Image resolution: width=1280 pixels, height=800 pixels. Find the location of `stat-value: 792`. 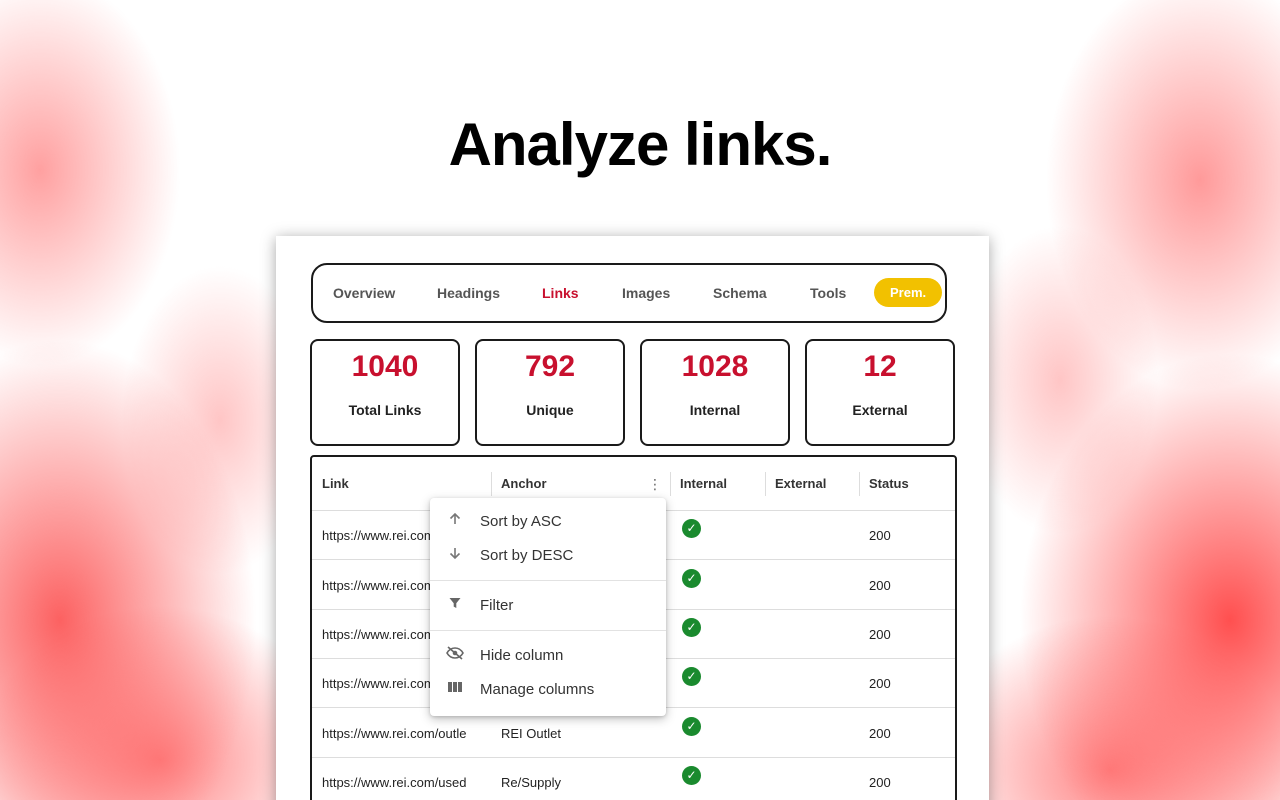

stat-value: 792 is located at coordinates (550, 366).